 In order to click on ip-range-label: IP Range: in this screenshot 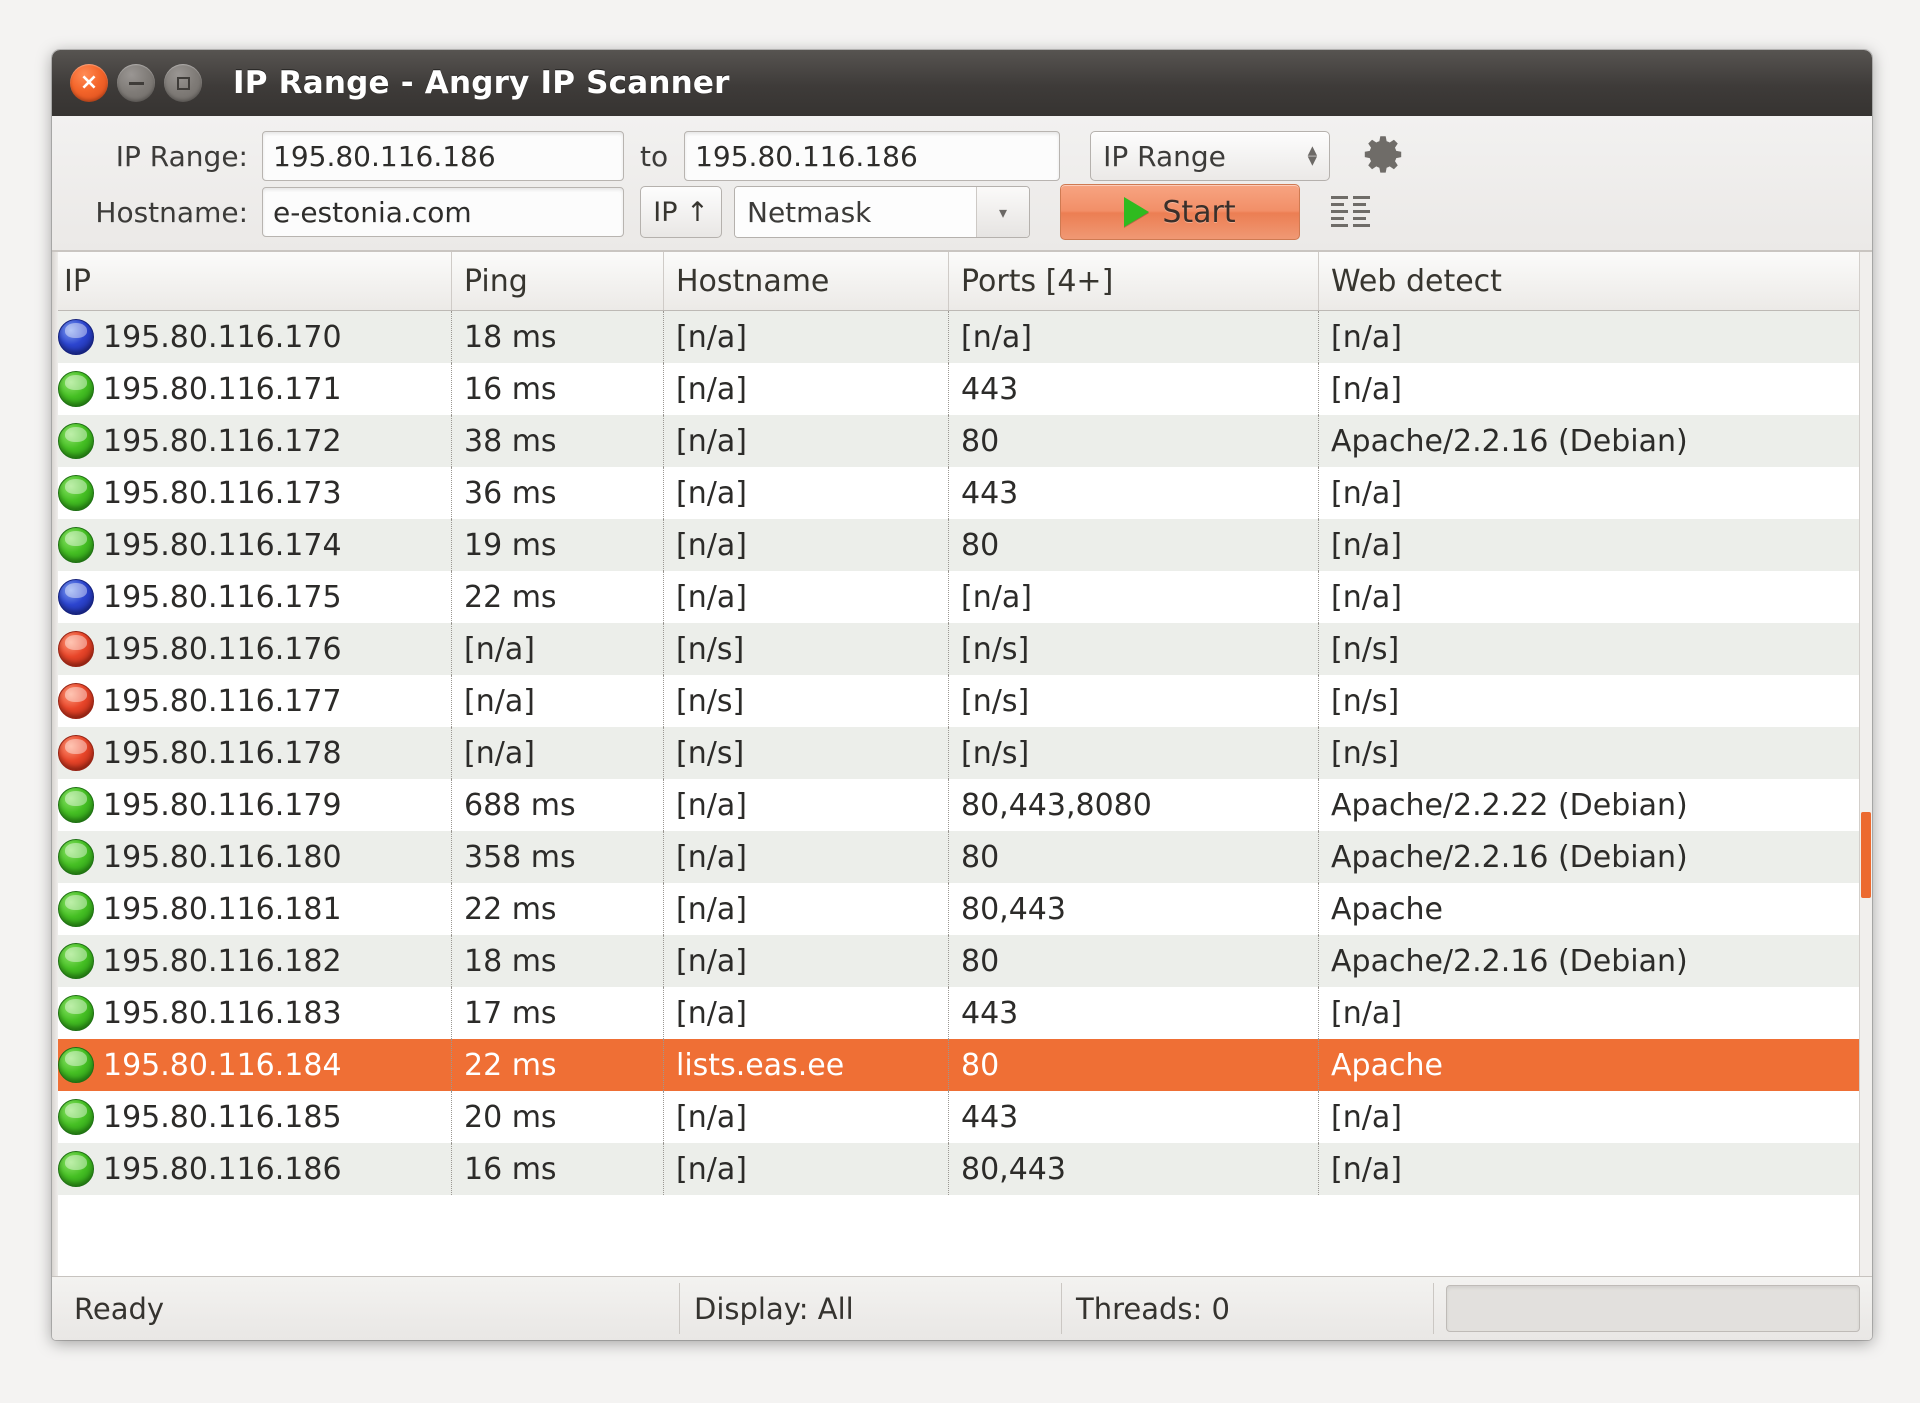, I will do `click(181, 156)`.